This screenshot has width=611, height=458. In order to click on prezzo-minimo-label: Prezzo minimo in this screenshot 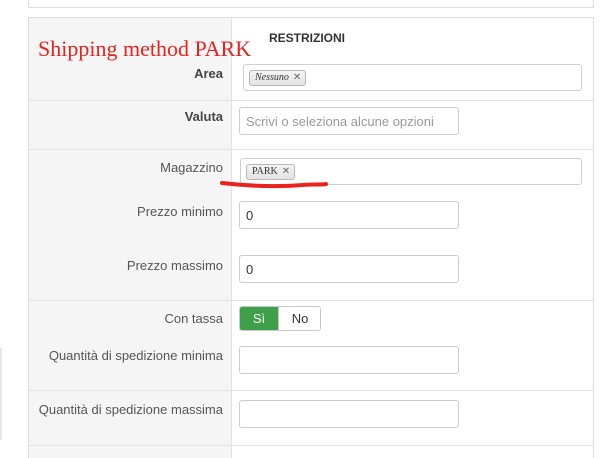, I will do `click(180, 211)`.